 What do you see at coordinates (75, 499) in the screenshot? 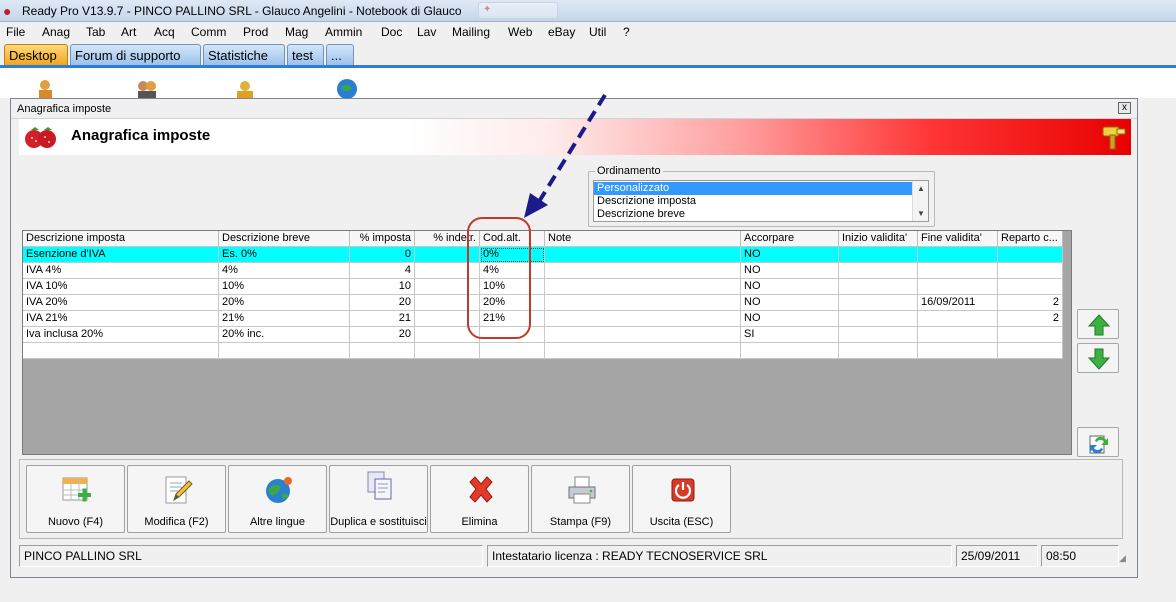
I see `nuovo-button: Nuovo (F4)` at bounding box center [75, 499].